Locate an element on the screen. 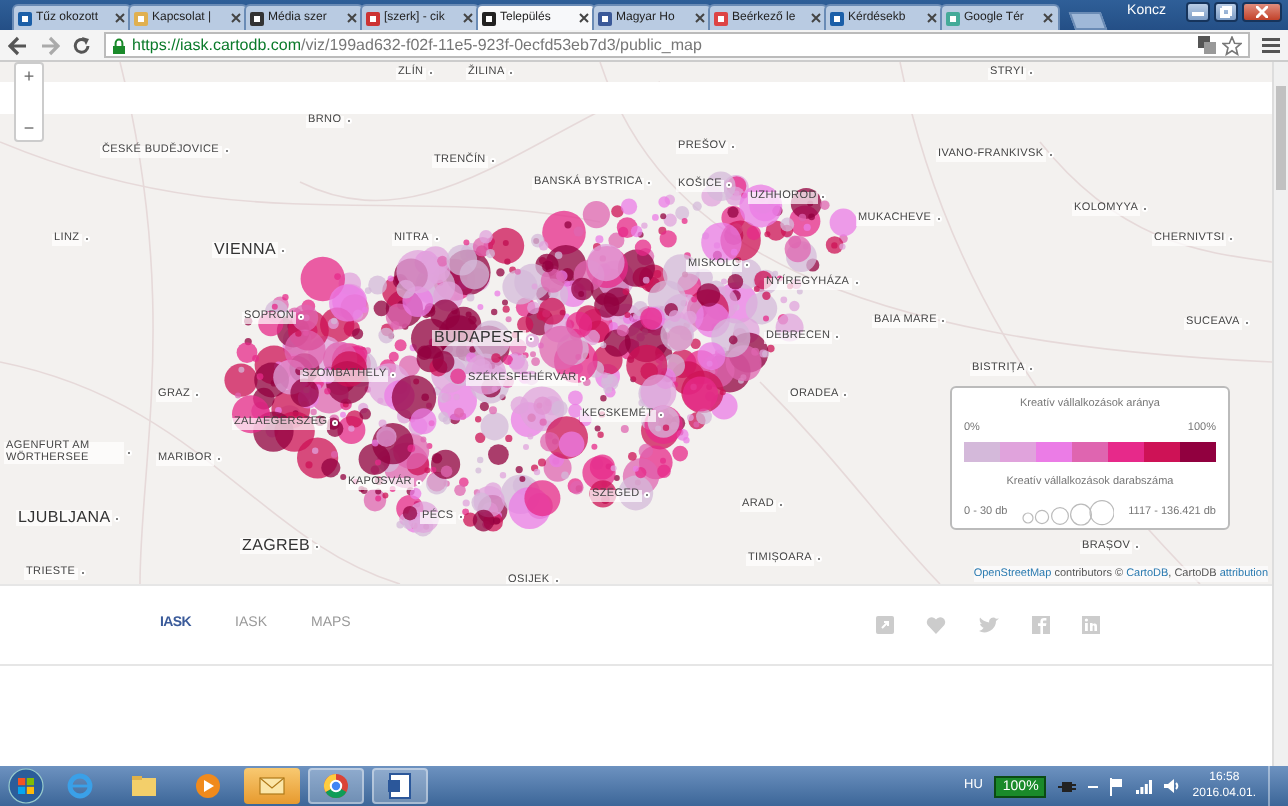  restore-icon is located at coordinates (1226, 12).